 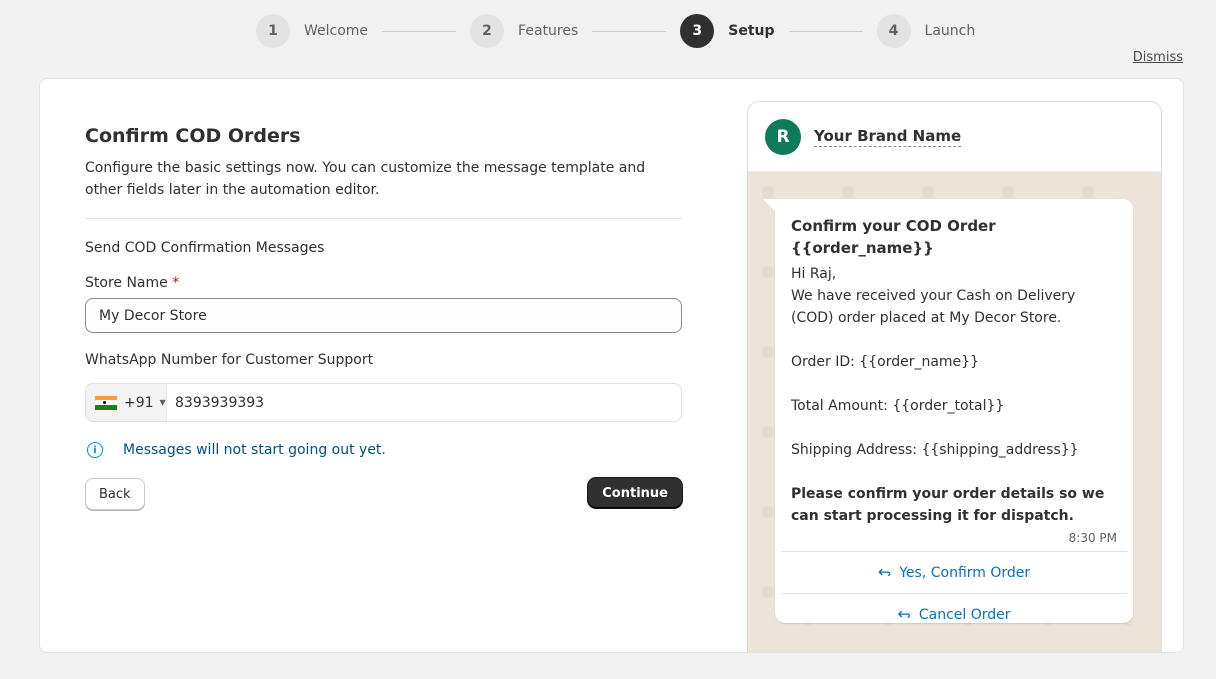 What do you see at coordinates (229, 360) in the screenshot?
I see `whatsapp-number-label: WhatsApp Number for Customer Support` at bounding box center [229, 360].